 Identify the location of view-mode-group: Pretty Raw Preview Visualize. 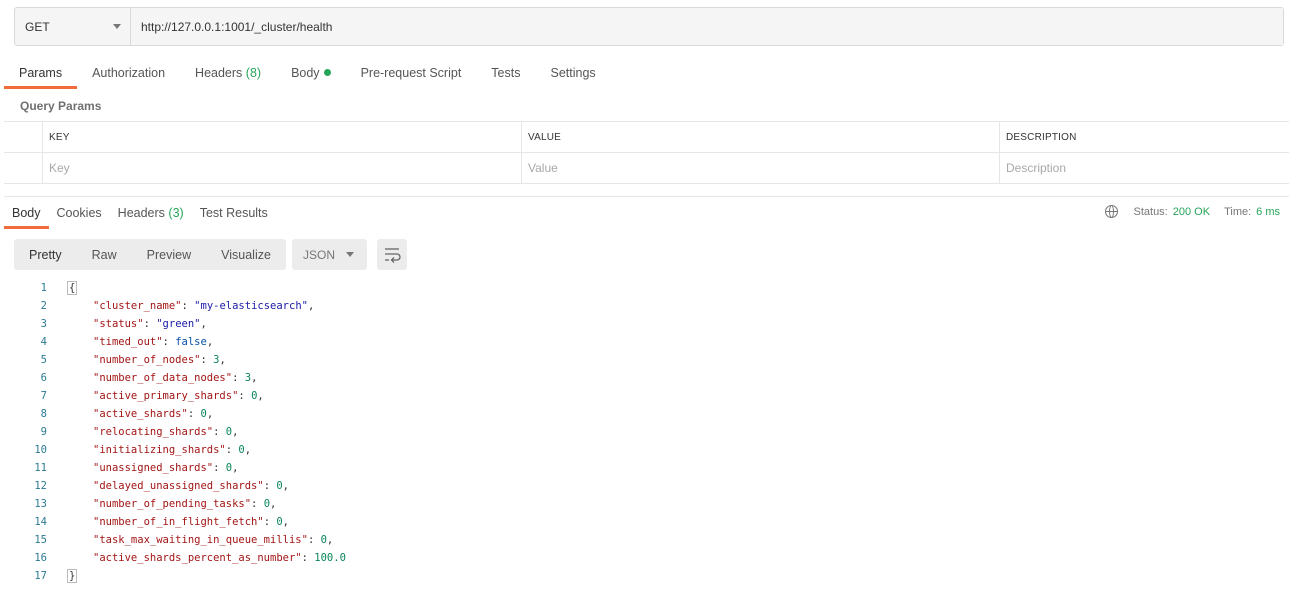
(150, 254).